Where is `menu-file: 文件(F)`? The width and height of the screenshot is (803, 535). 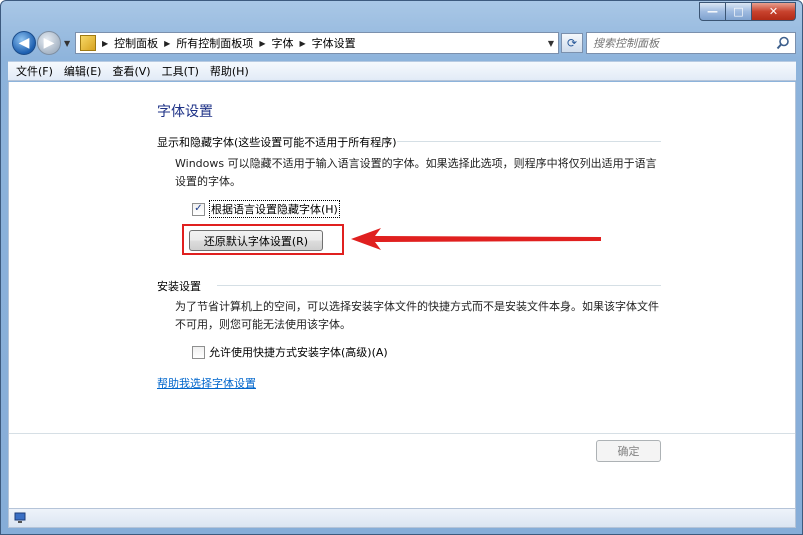
menu-file: 文件(F) is located at coordinates (34, 71).